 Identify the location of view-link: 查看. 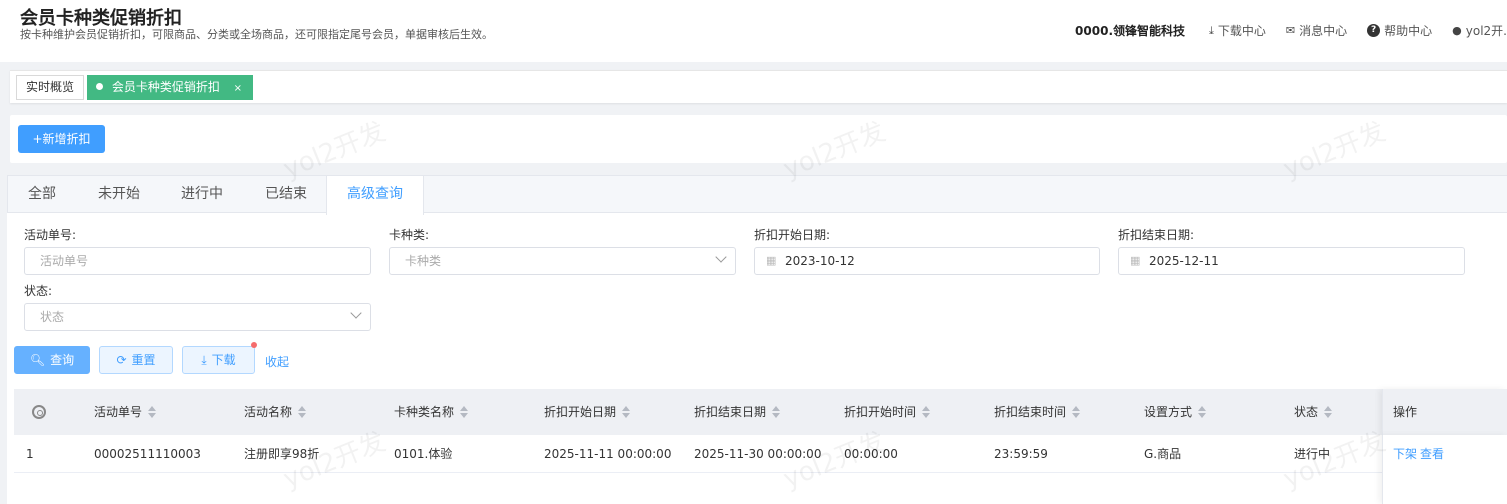
(1432, 454).